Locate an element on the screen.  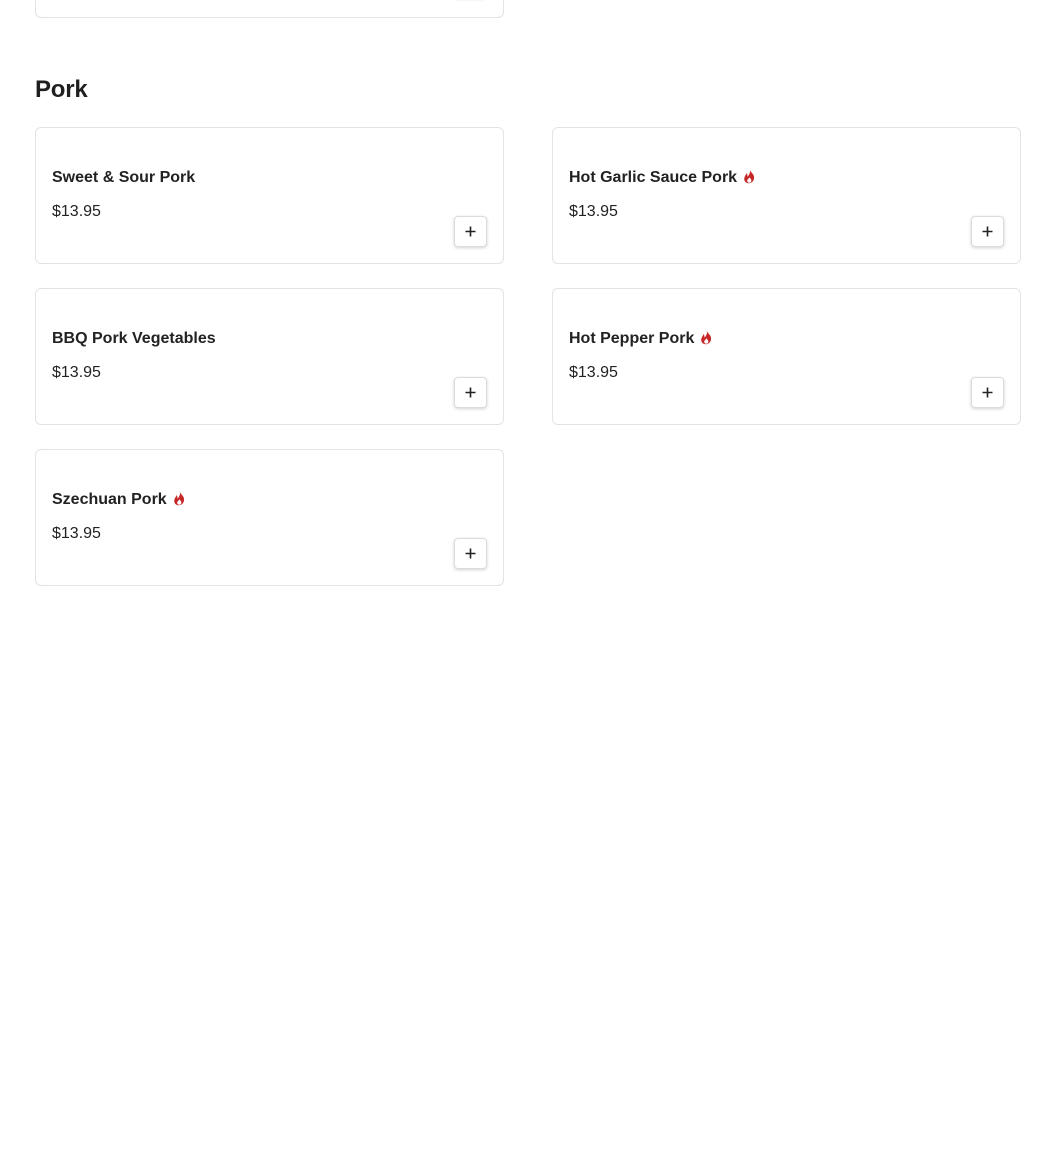
menu-item-name: Sweet & Sour Pork is located at coordinates (124, 177).